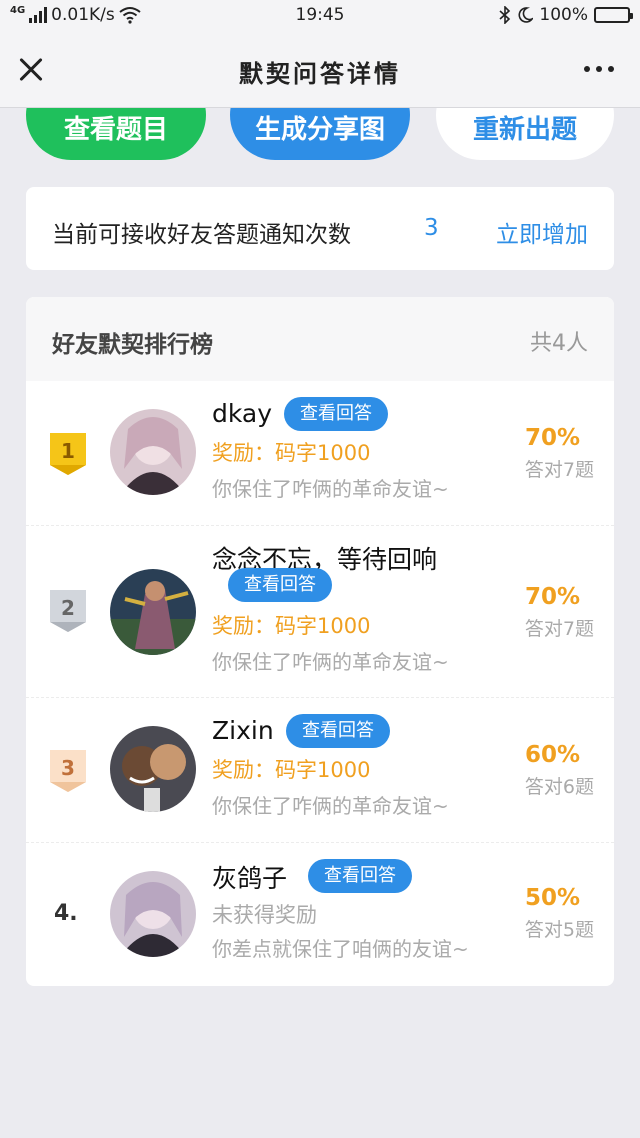 This screenshot has width=640, height=1138. I want to click on correct-count: 答对6题, so click(559, 787).